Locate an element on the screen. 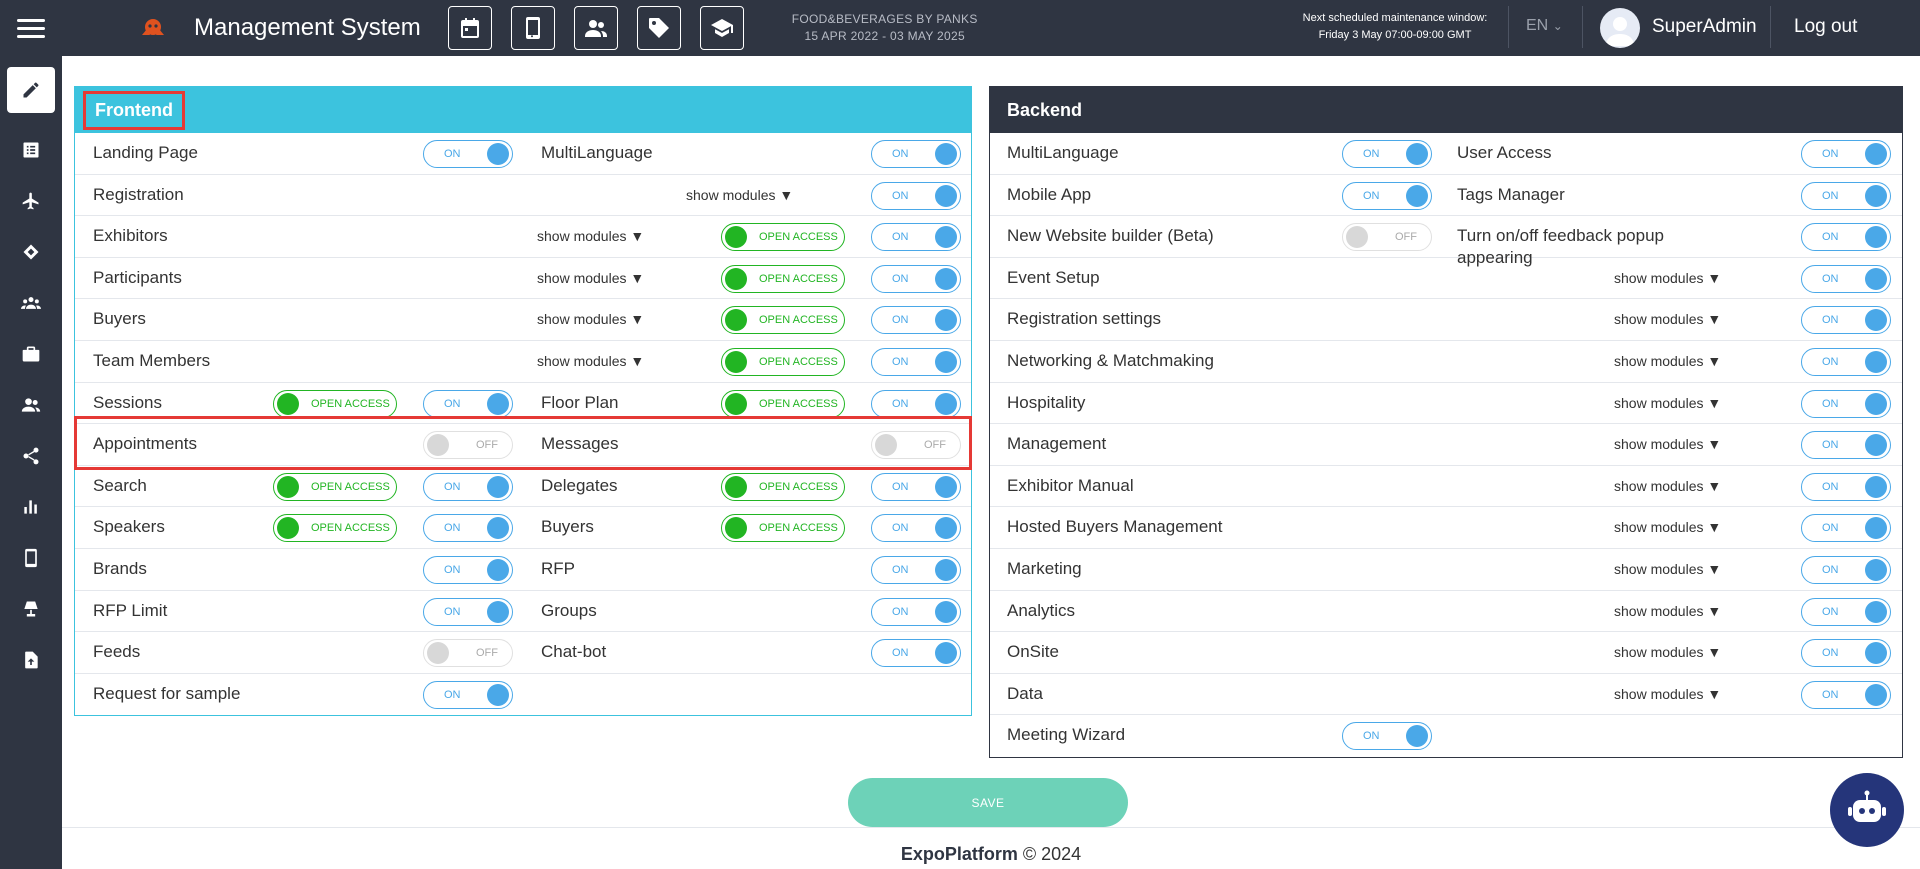  tag-icon is located at coordinates (658, 28).